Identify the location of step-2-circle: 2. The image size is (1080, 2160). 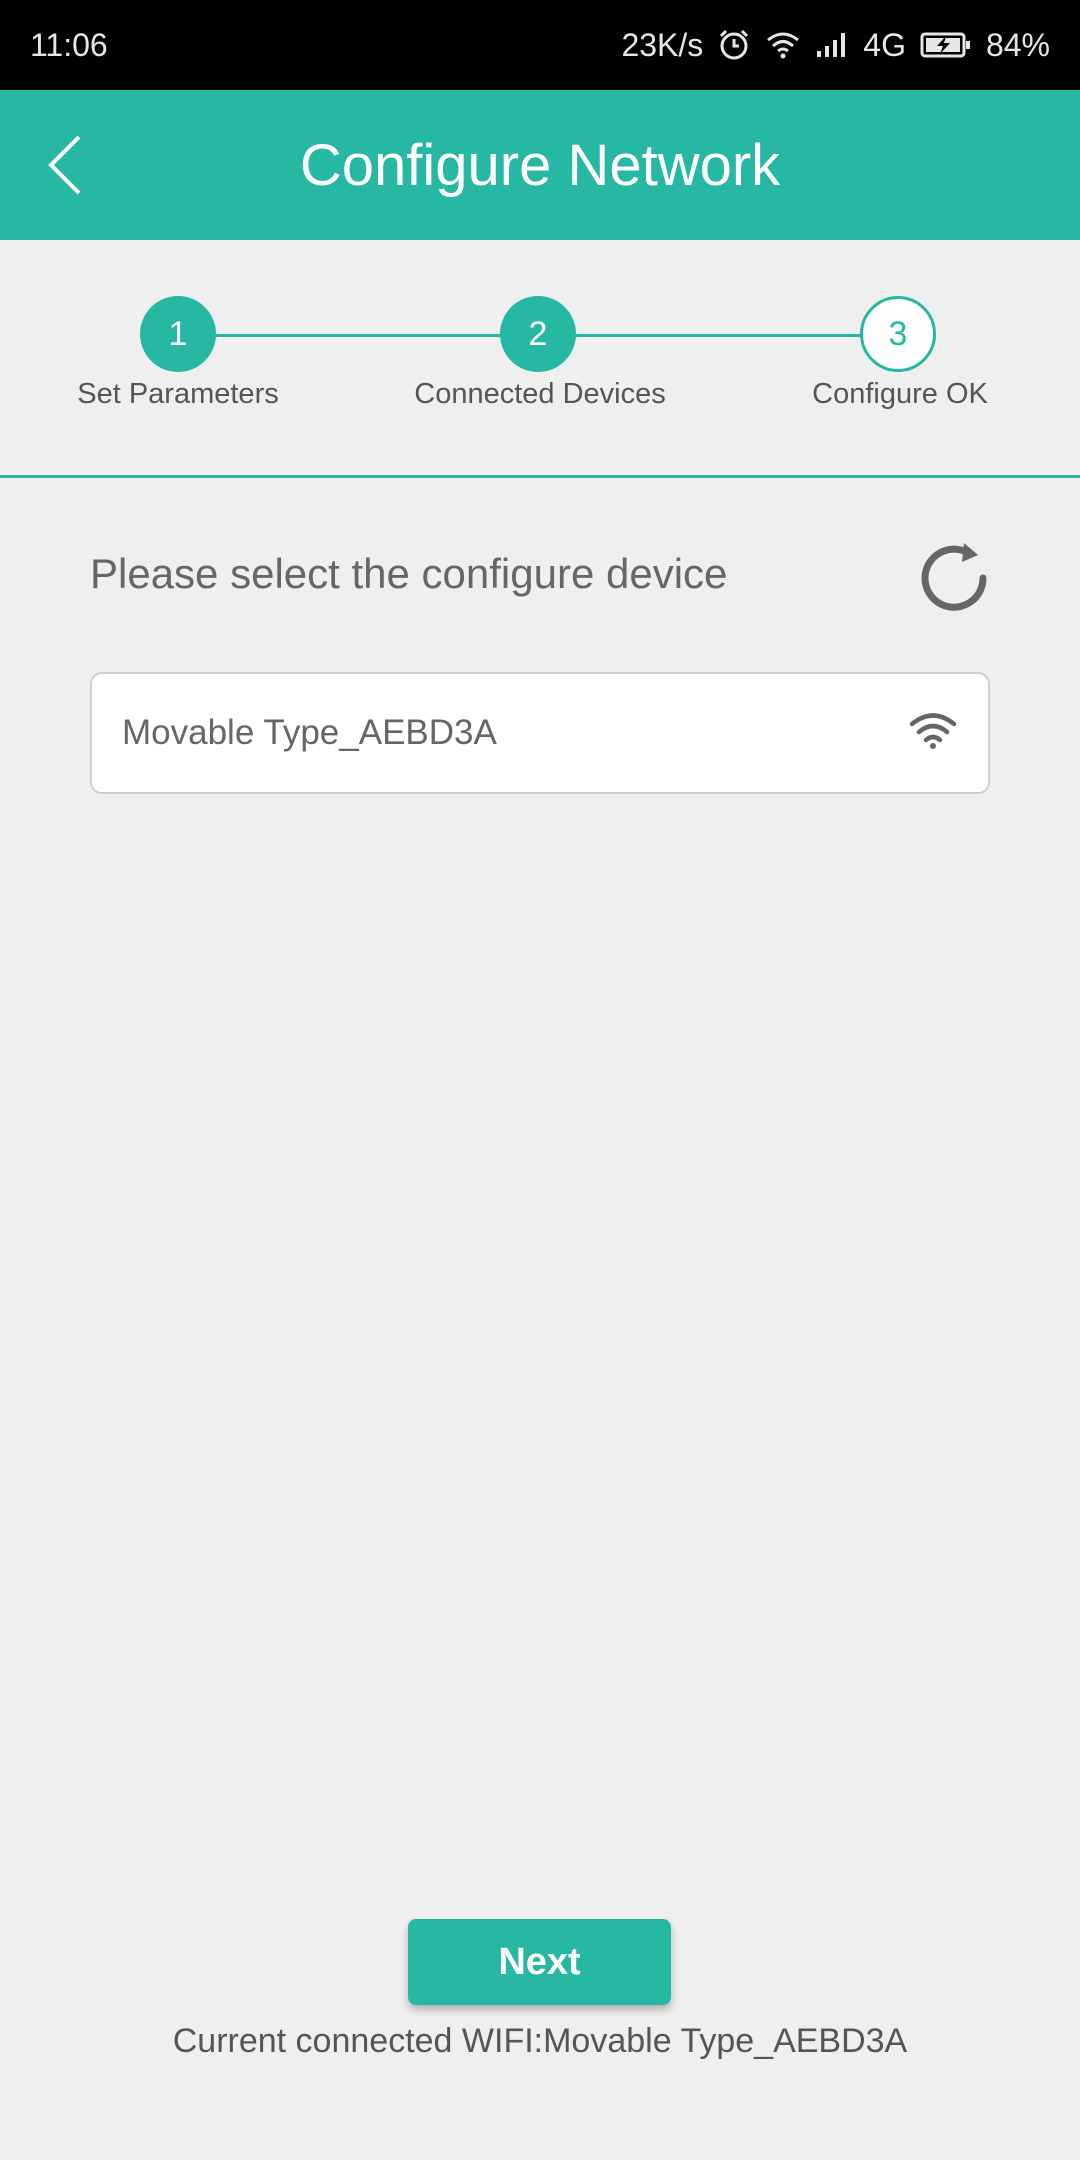
(538, 334).